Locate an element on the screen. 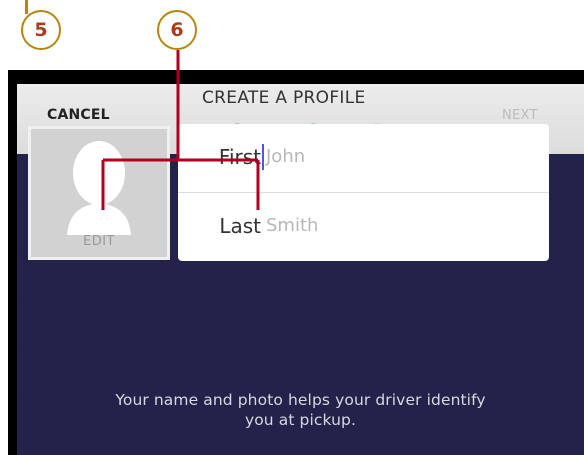  text-caret is located at coordinates (263, 157).